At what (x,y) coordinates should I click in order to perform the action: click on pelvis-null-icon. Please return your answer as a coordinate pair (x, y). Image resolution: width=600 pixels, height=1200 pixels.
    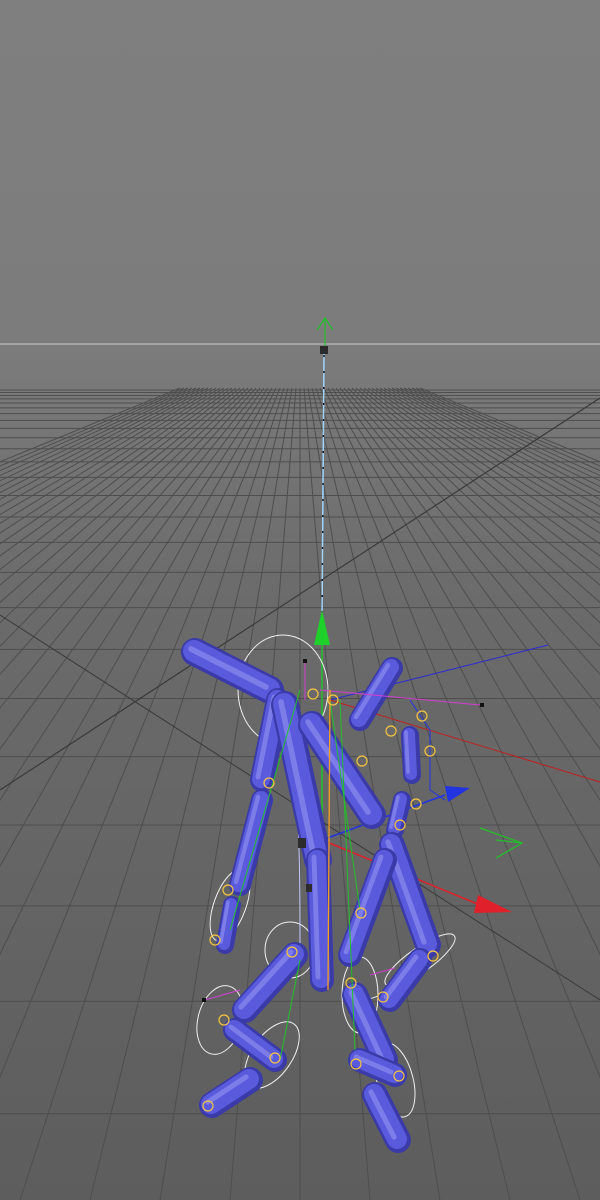
    Looking at the image, I should click on (309, 888).